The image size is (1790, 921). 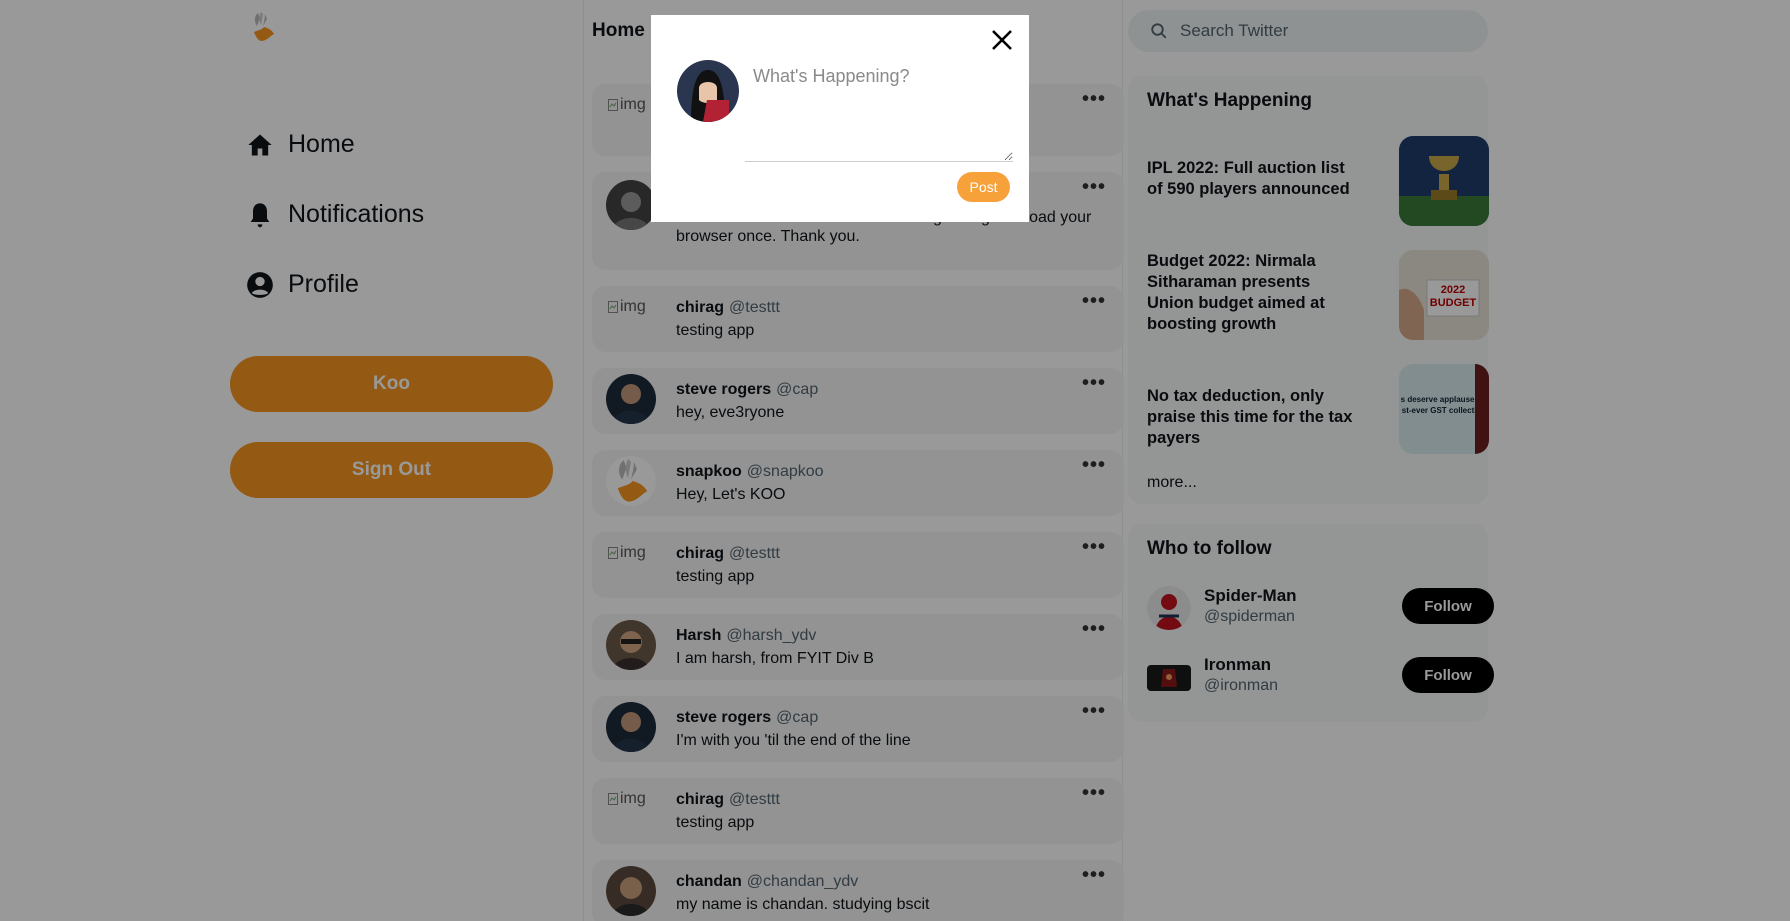 What do you see at coordinates (879, 110) in the screenshot?
I see `compose-textarea` at bounding box center [879, 110].